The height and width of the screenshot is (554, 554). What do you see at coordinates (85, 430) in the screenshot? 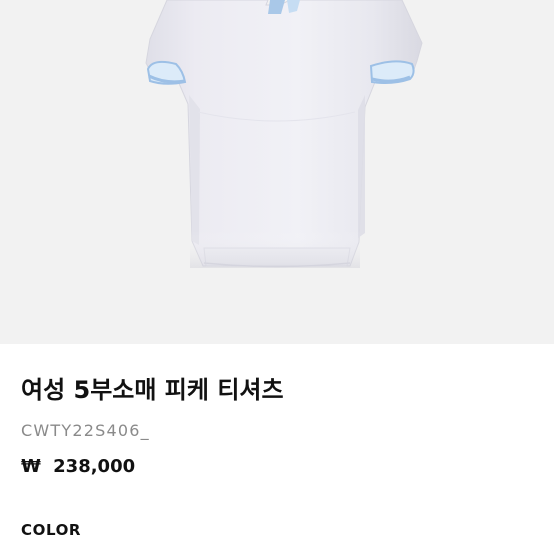
I see `product-code: CWTY22S406_` at bounding box center [85, 430].